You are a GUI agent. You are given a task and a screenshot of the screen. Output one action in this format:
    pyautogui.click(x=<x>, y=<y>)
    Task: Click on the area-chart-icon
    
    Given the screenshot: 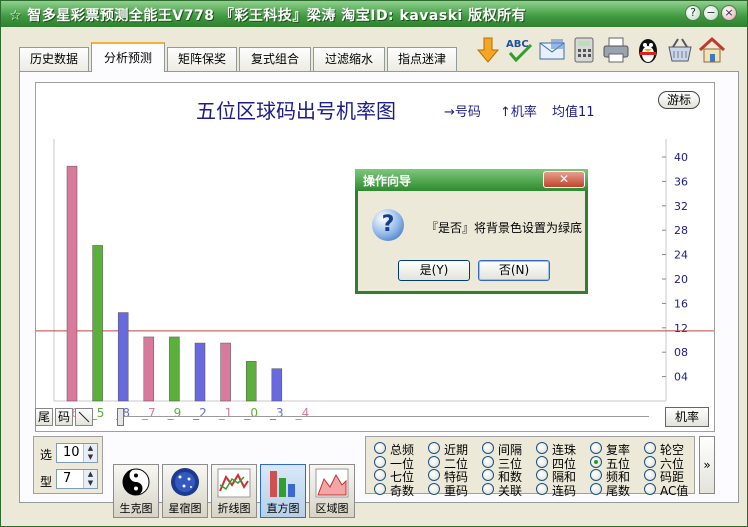 What is the action you would take?
    pyautogui.click(x=332, y=483)
    